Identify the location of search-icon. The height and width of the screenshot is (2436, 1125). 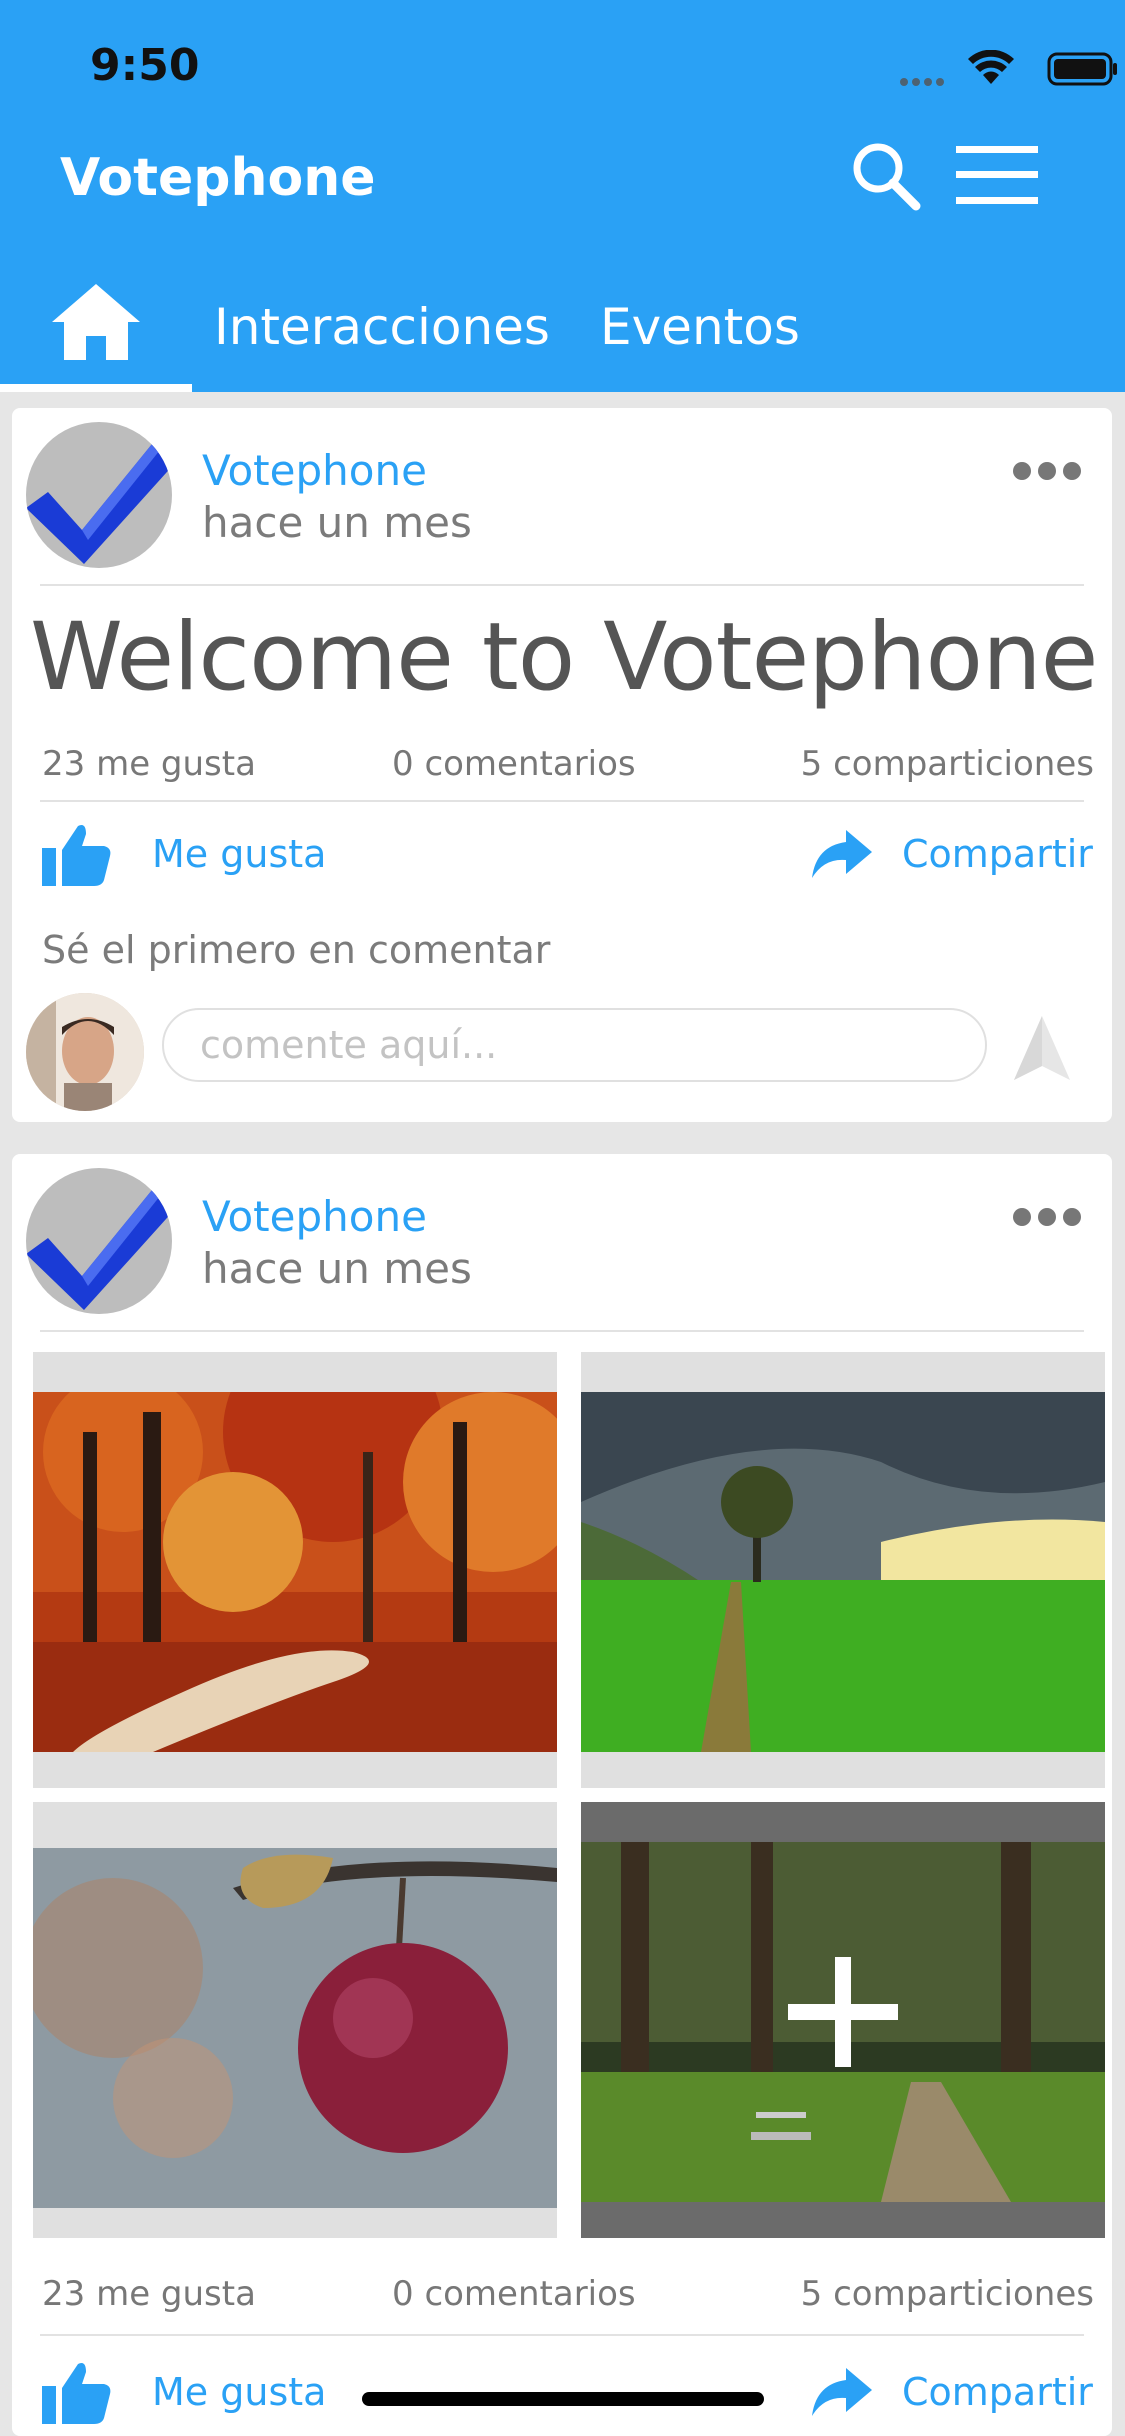
(887, 177).